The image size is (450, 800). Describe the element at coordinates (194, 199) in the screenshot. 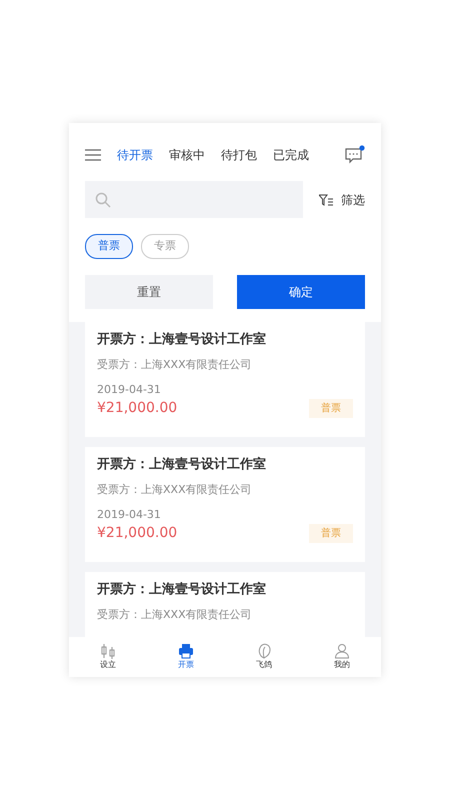

I see `search-field` at that location.